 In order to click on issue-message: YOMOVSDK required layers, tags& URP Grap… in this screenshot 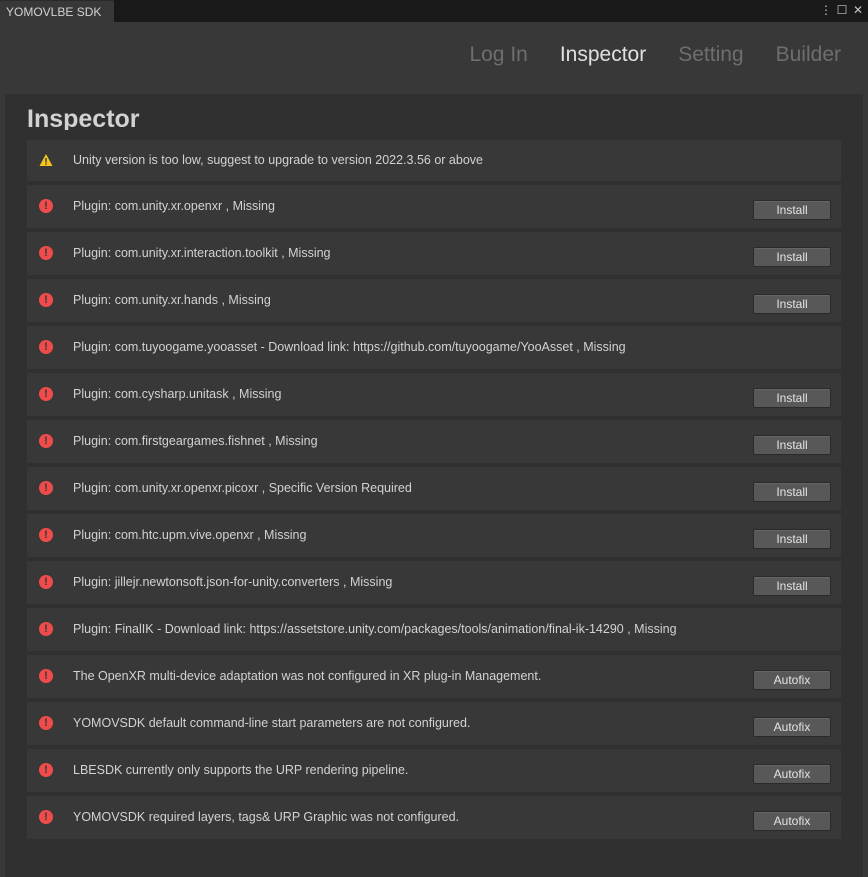, I will do `click(266, 817)`.